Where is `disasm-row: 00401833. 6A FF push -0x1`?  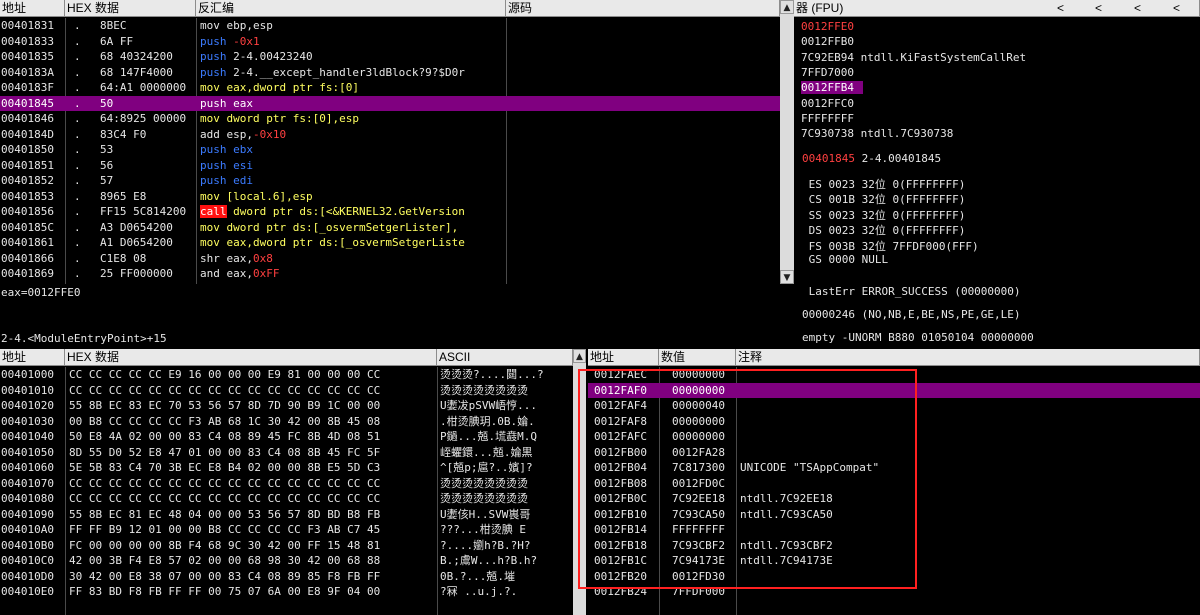
disasm-row: 00401833. 6A FF push -0x1 is located at coordinates (397, 42).